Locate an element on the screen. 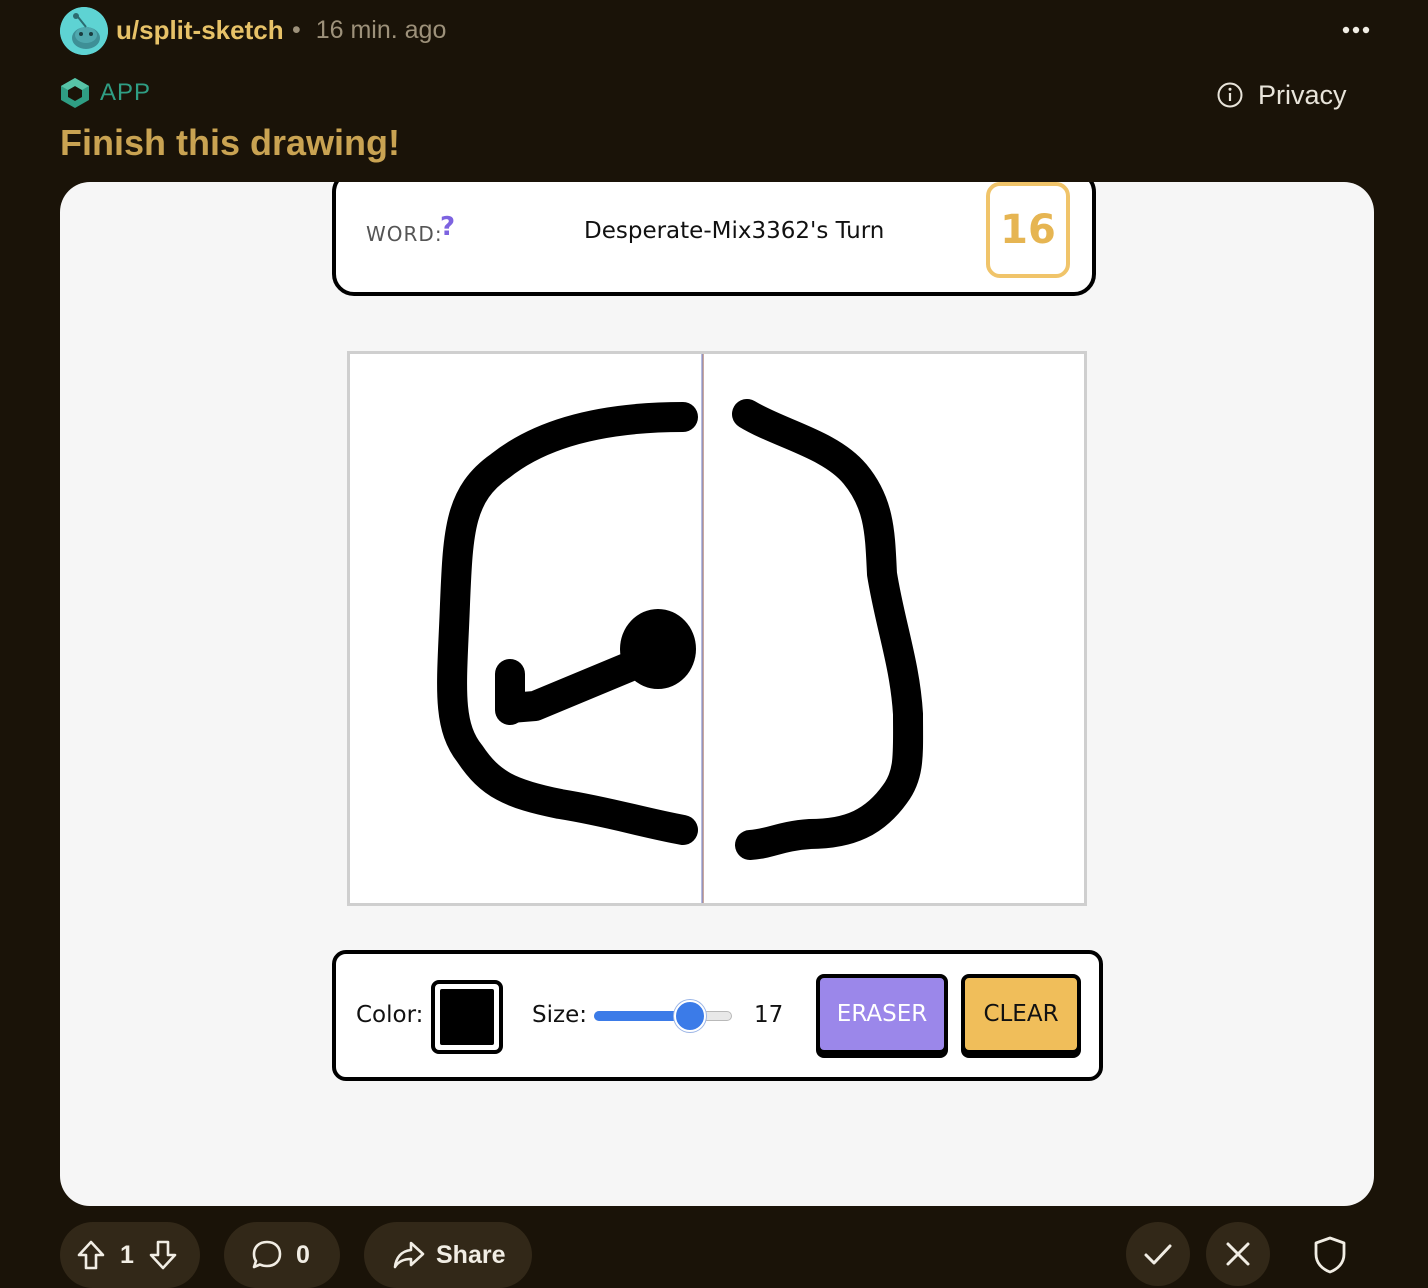 The height and width of the screenshot is (1288, 1428). app-badge: APP is located at coordinates (105, 93).